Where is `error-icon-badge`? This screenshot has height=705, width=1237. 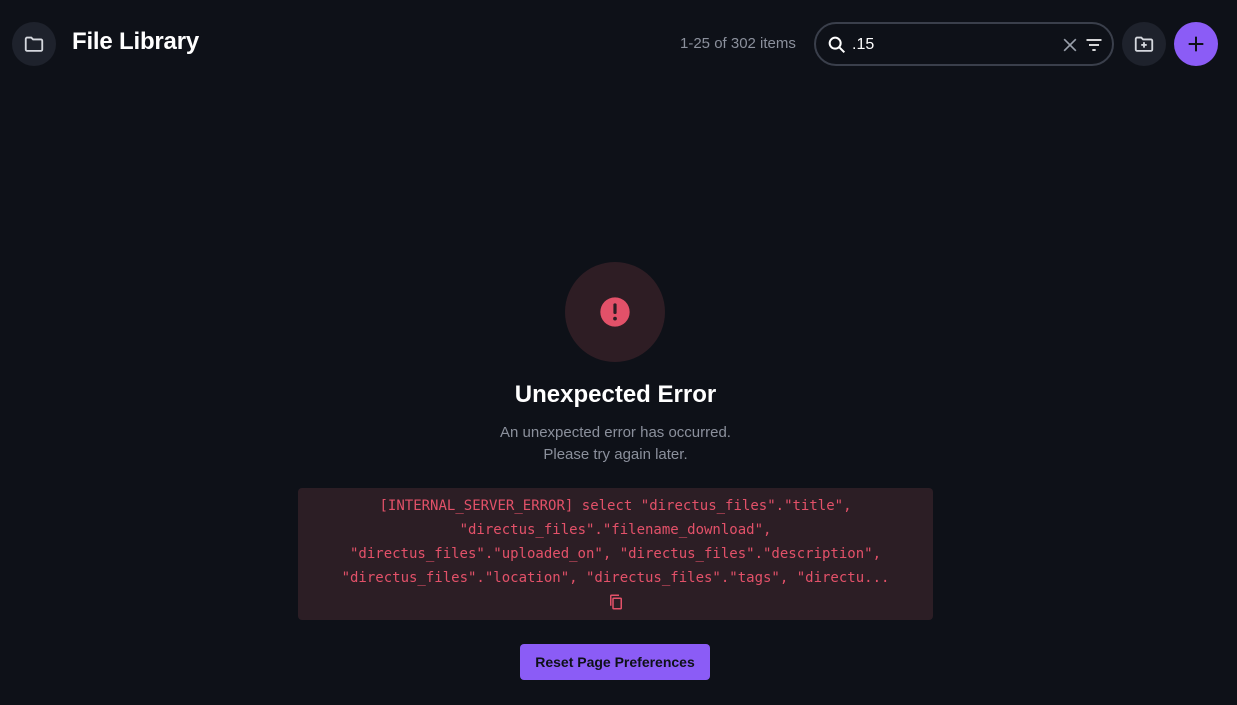
error-icon-badge is located at coordinates (615, 312).